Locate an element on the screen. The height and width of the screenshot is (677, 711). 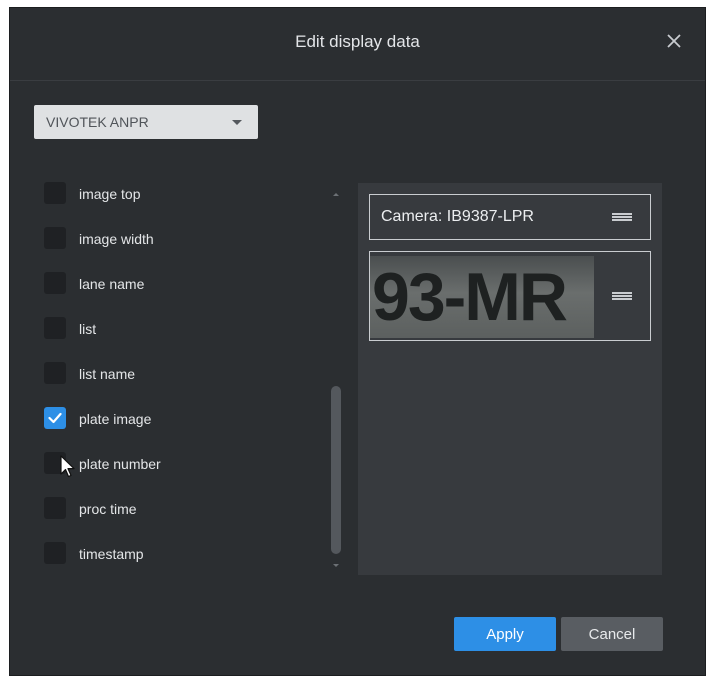
checkmark-icon is located at coordinates (55, 418).